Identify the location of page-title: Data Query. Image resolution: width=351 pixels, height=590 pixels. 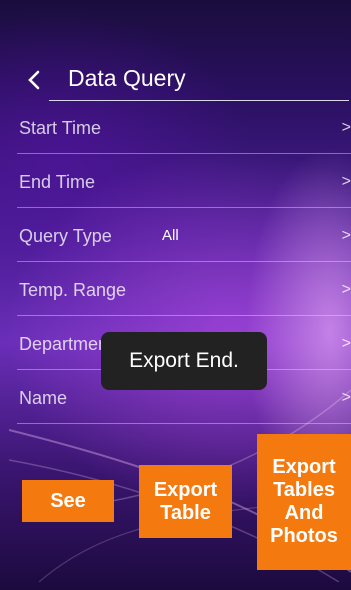
(127, 78).